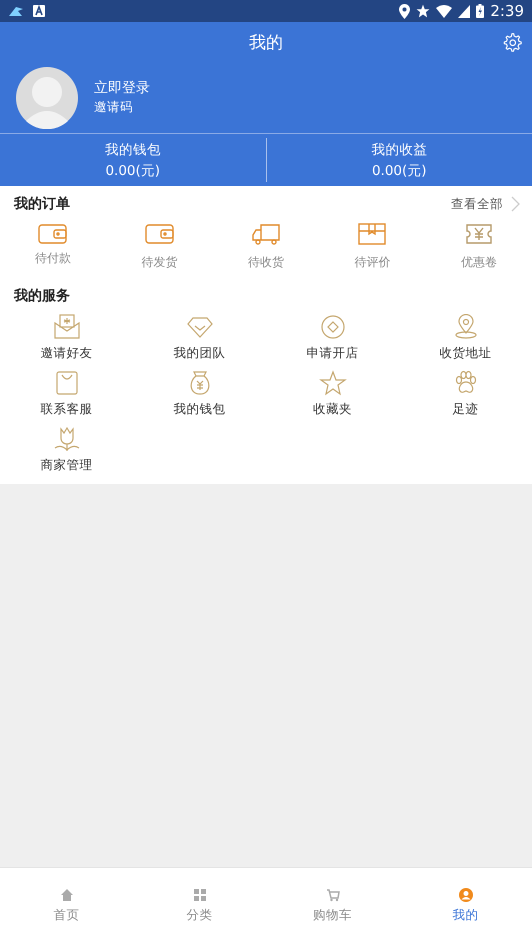 The height and width of the screenshot is (944, 532). Describe the element at coordinates (464, 11) in the screenshot. I see `signal-icon` at that location.